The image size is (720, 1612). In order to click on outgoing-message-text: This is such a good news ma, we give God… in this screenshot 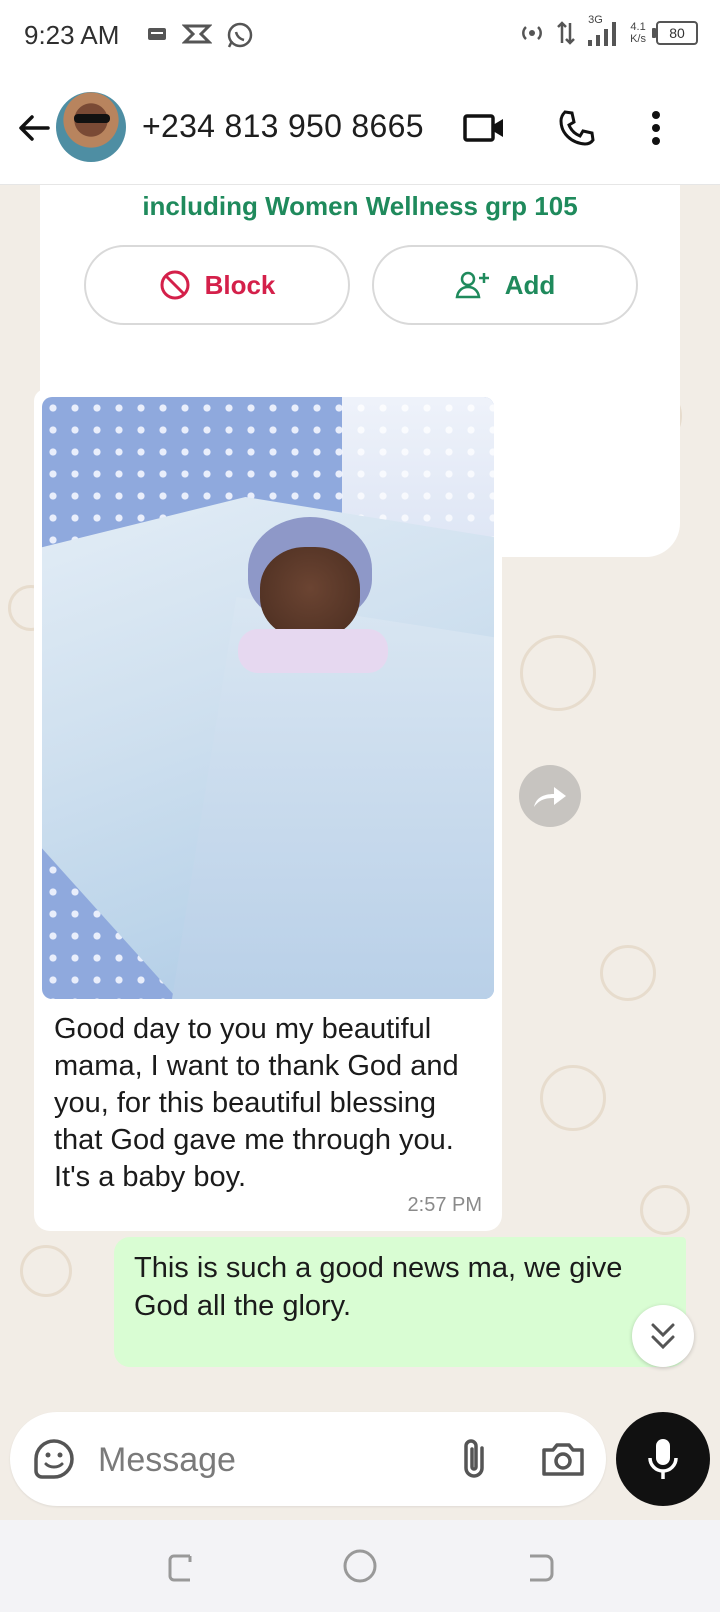, I will do `click(378, 1287)`.